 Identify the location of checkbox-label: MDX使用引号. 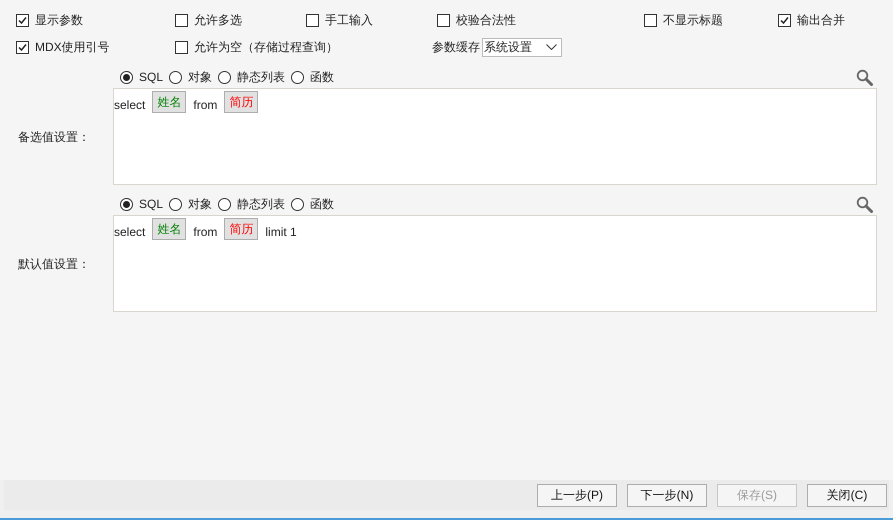
(72, 47).